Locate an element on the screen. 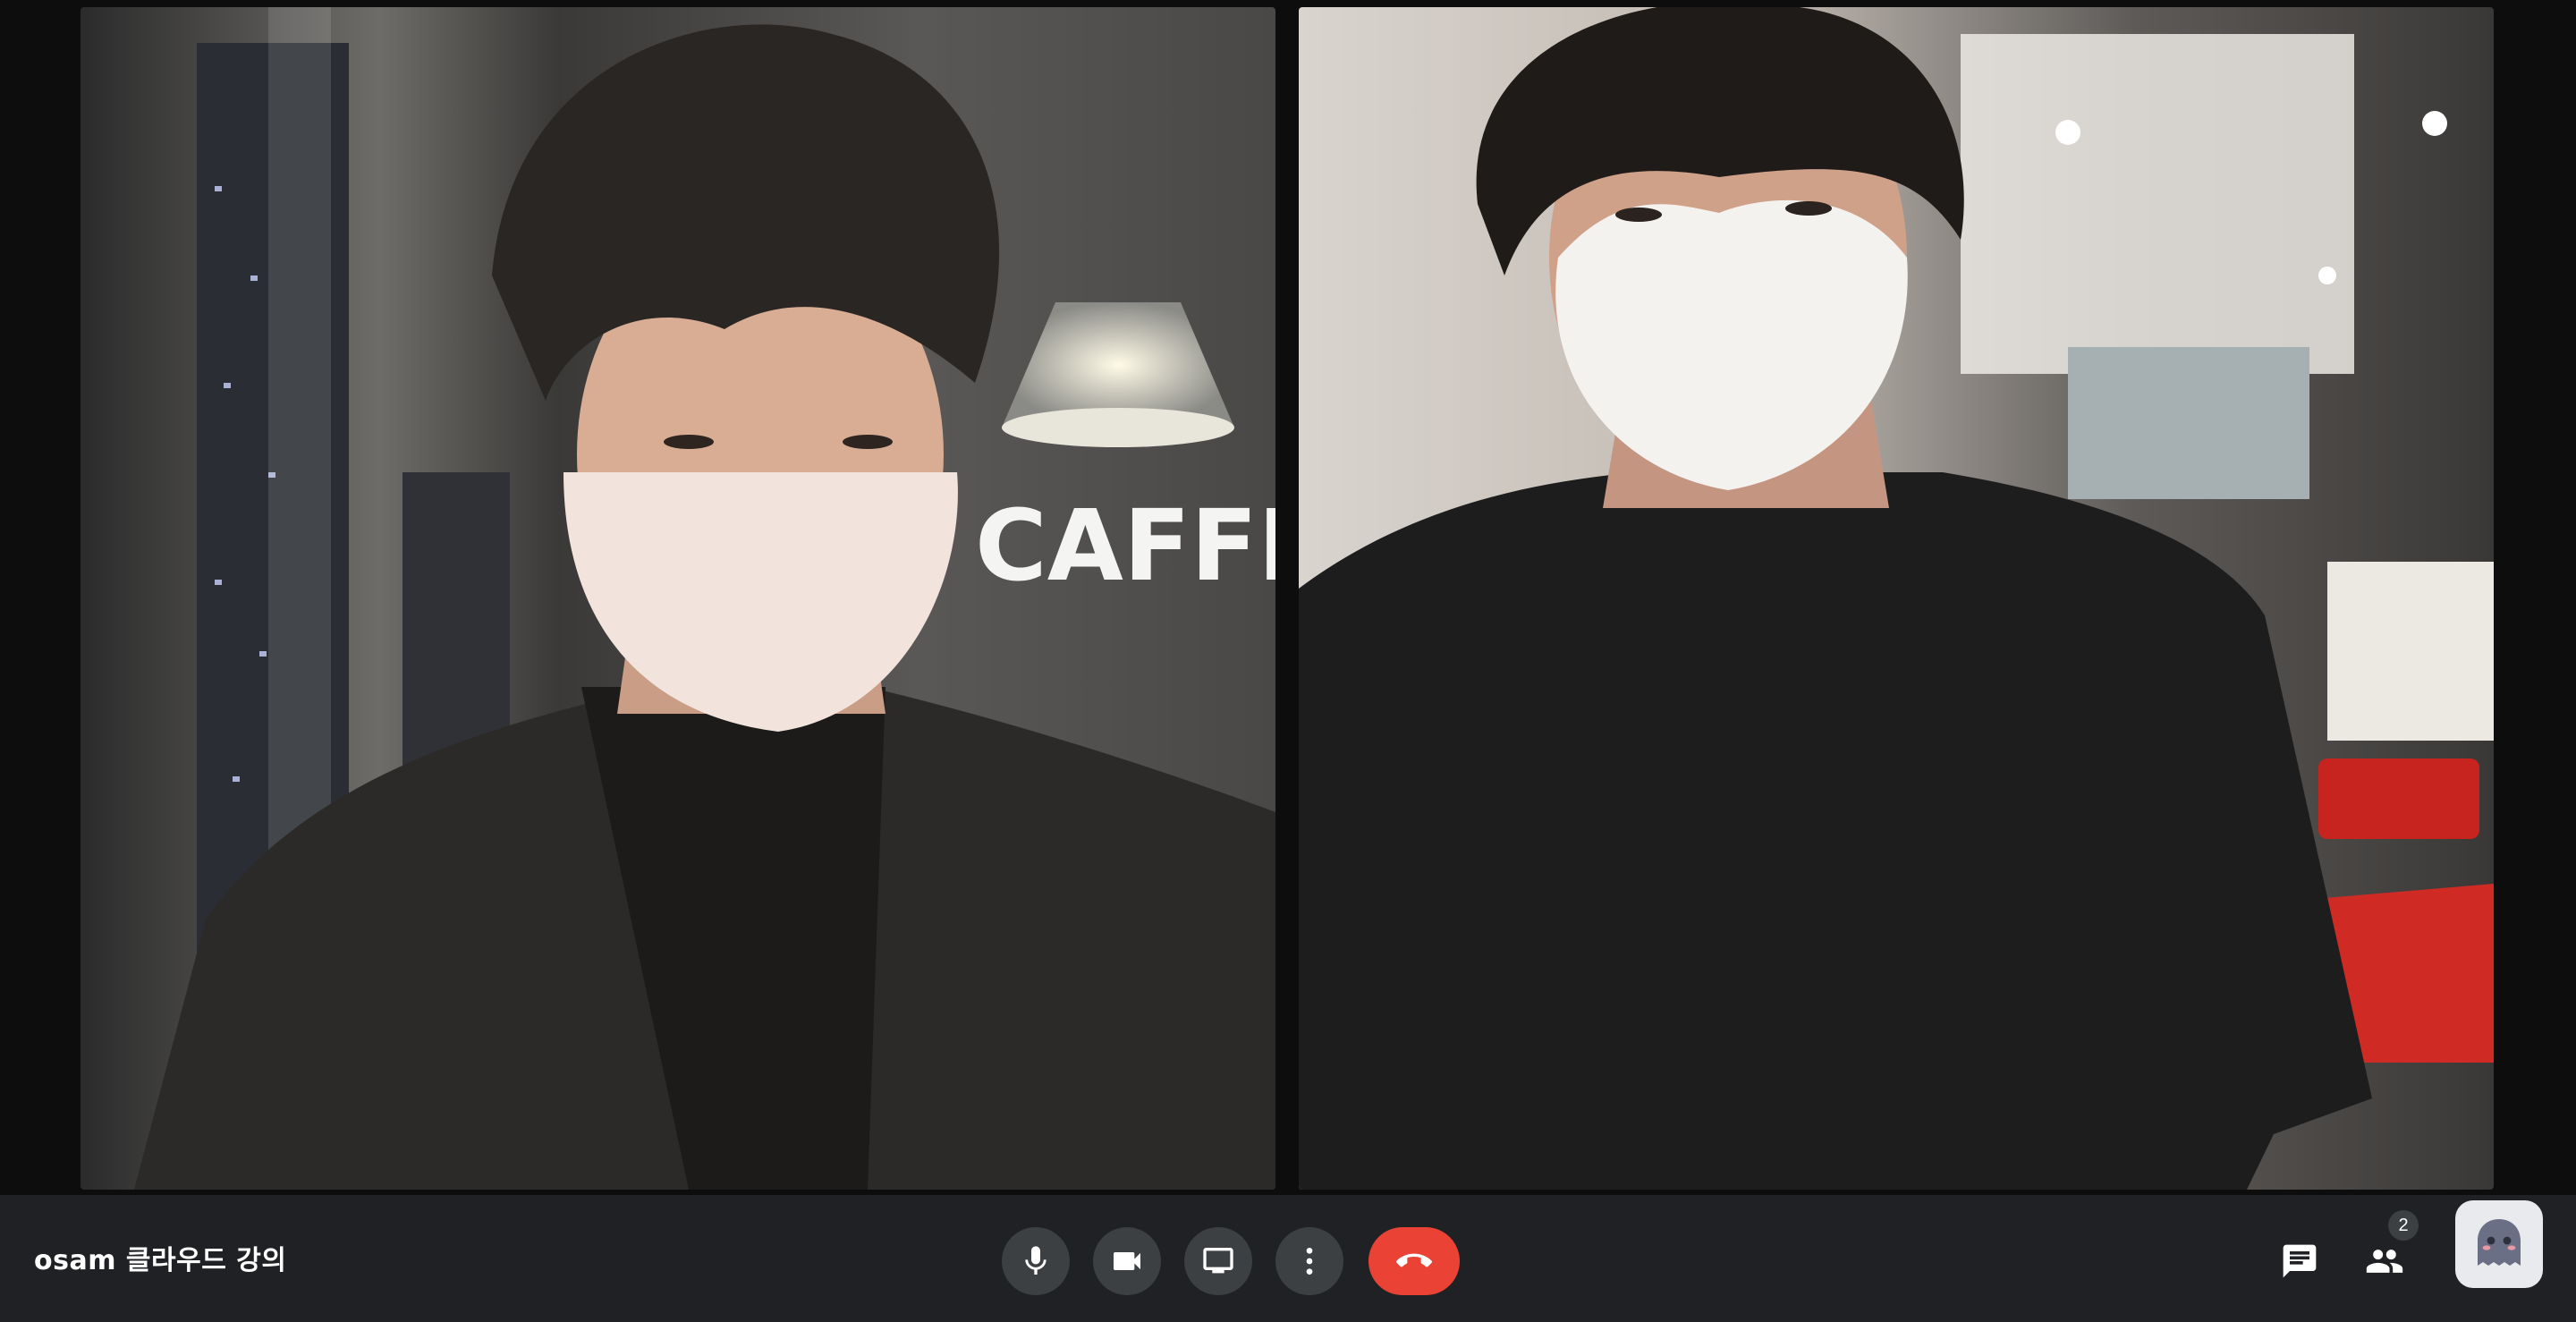 Image resolution: width=2576 pixels, height=1322 pixels. meeting-title: osam 클라우드 강의 is located at coordinates (160, 1261).